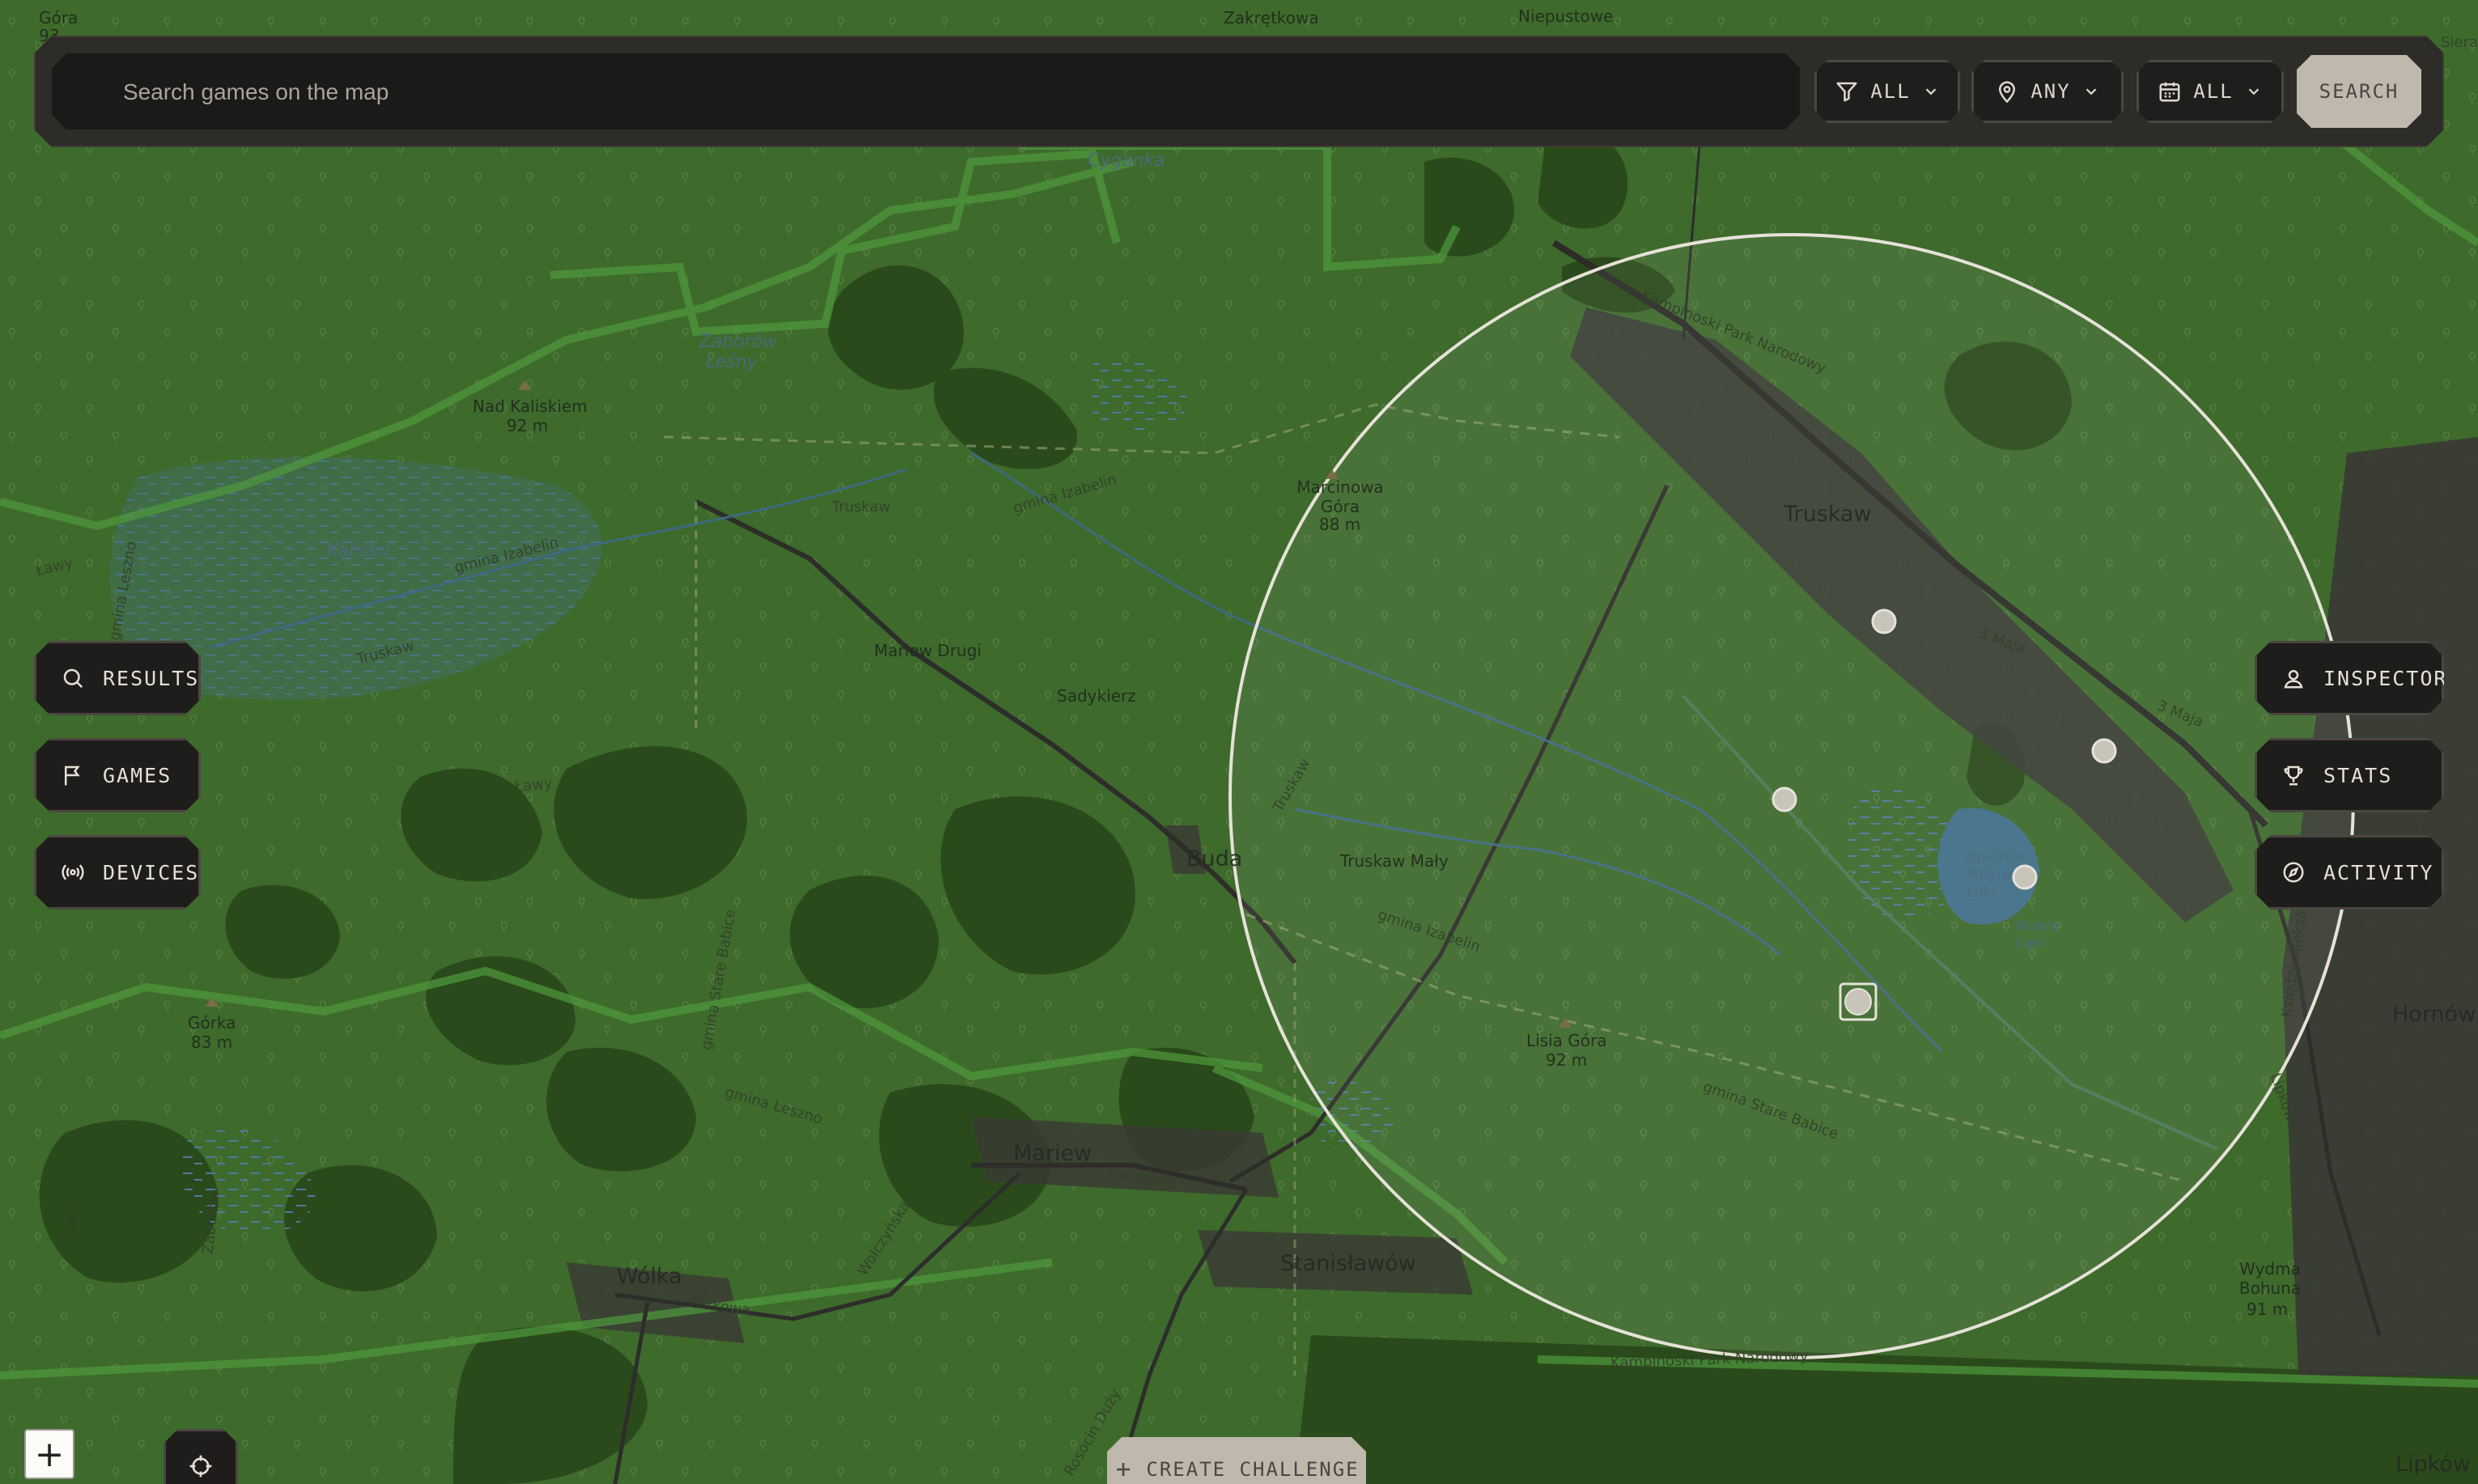  I want to click on create-challenge-button: CREATE CHALLENGE, so click(1236, 1461).